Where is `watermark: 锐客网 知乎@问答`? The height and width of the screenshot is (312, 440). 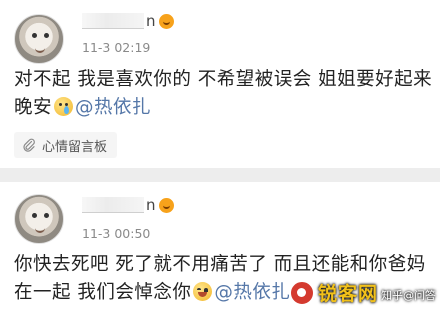 watermark: 锐客网 知乎@问答 is located at coordinates (362, 292).